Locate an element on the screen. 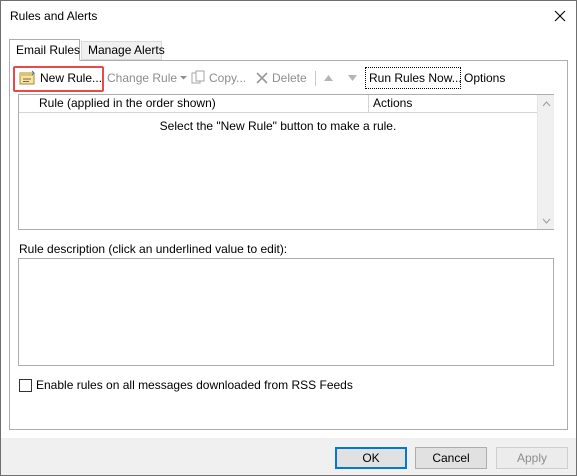 Image resolution: width=577 pixels, height=476 pixels. arrow-up-icon is located at coordinates (328, 78).